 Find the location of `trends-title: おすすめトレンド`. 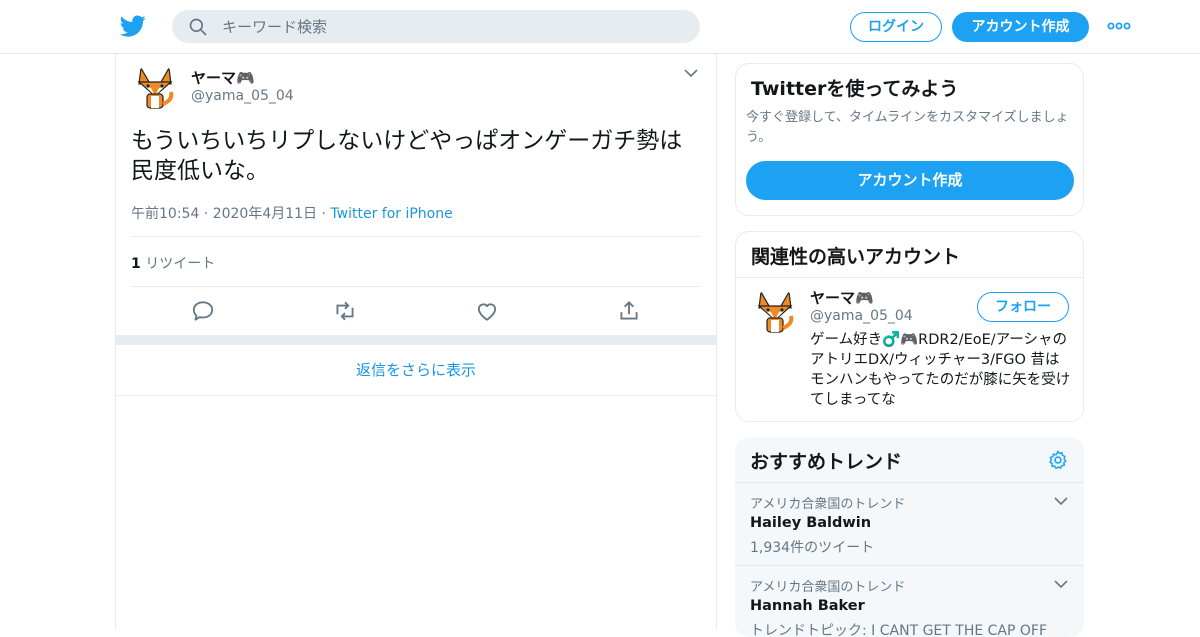

trends-title: おすすめトレンド is located at coordinates (826, 462).